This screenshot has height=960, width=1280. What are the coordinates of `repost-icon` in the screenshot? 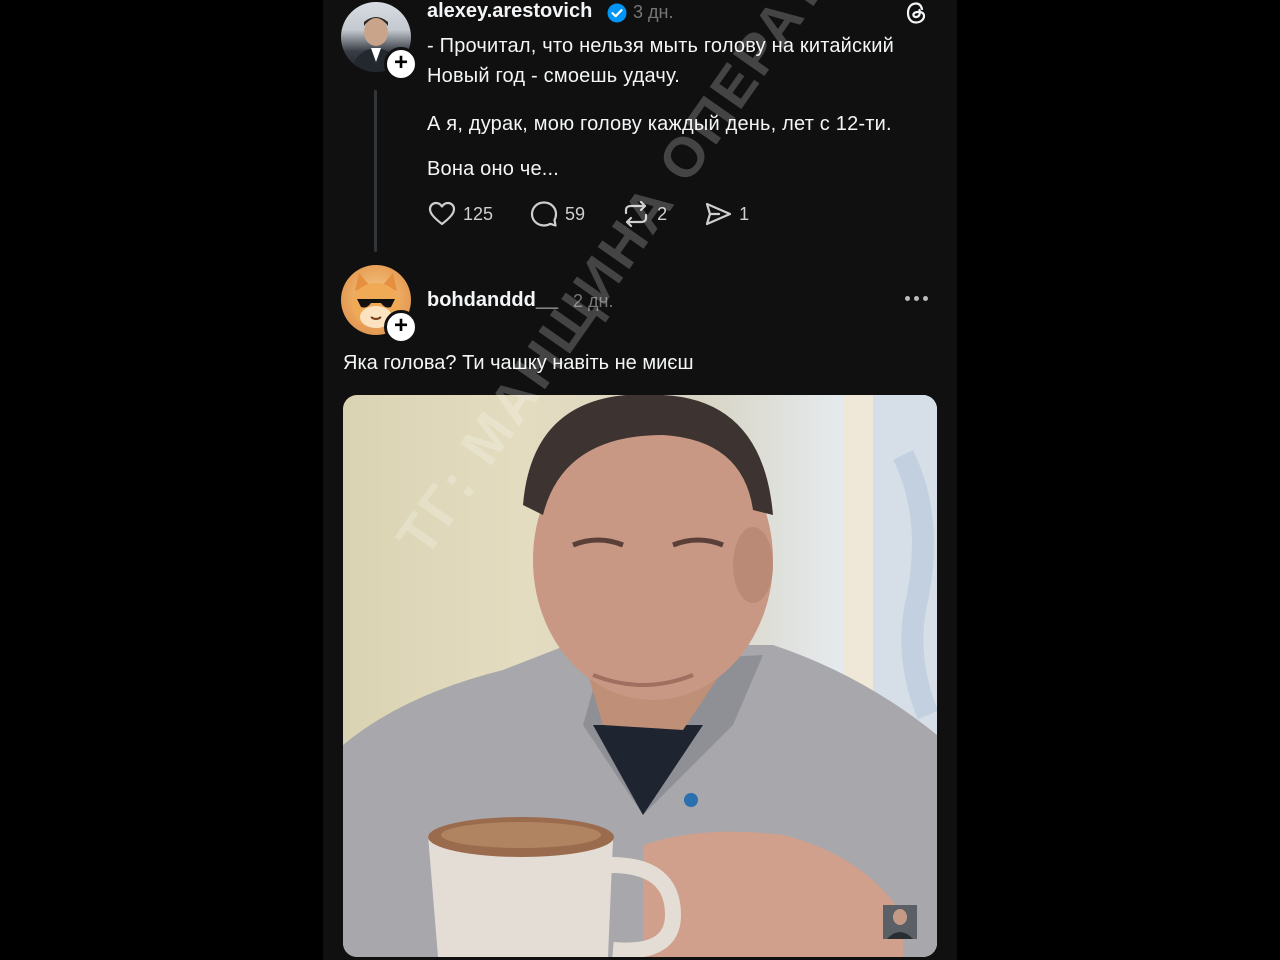 It's located at (636, 214).